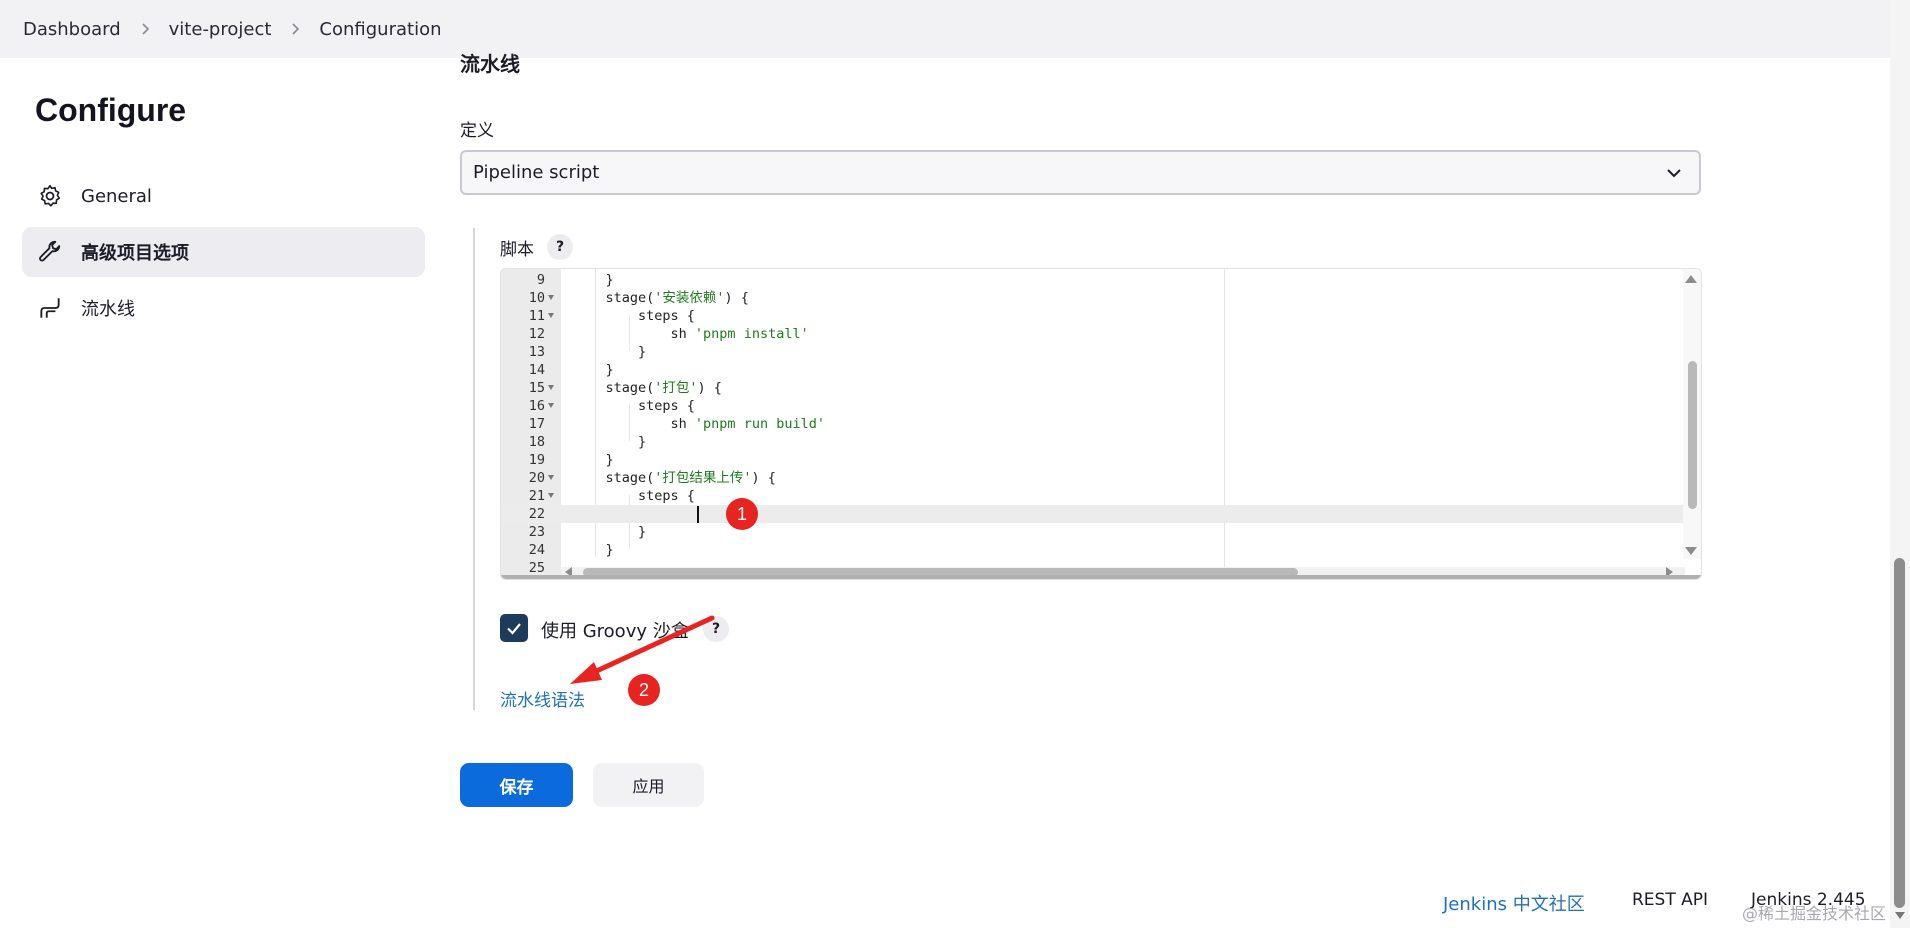 The width and height of the screenshot is (1910, 928). What do you see at coordinates (698, 514) in the screenshot?
I see `text-cursor` at bounding box center [698, 514].